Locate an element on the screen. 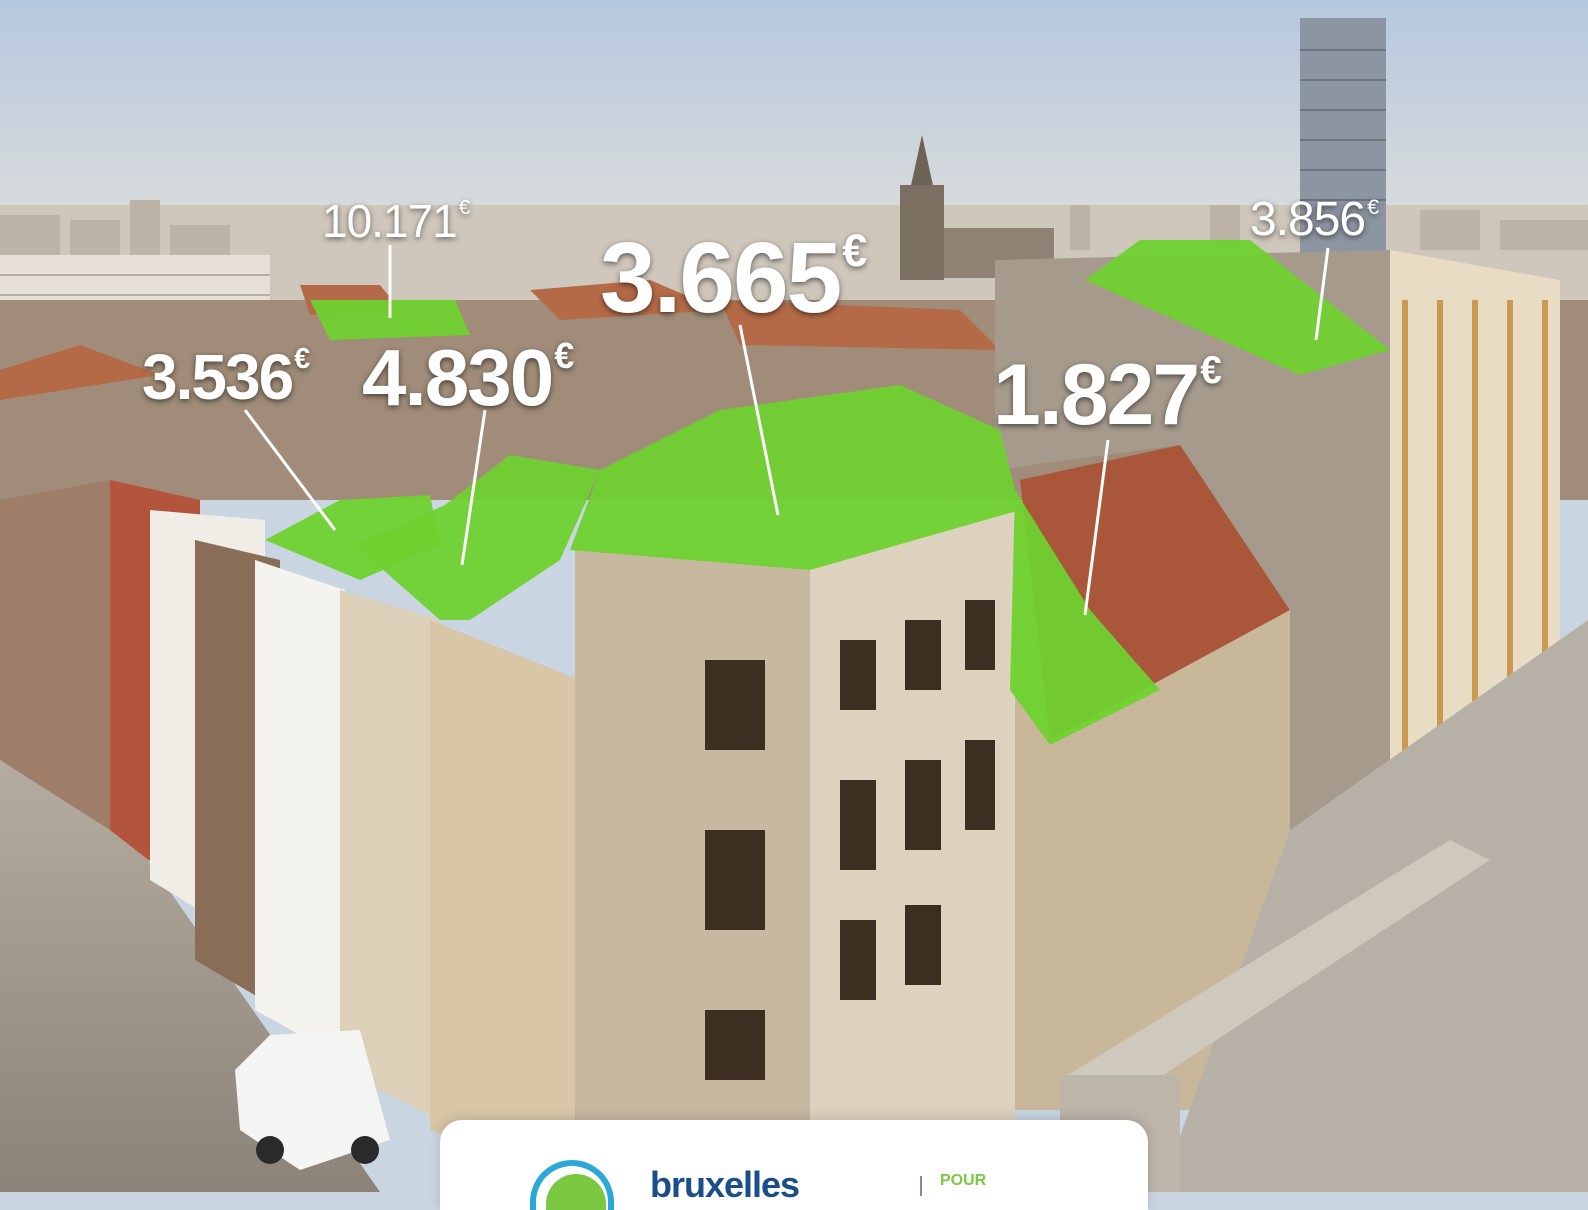  price-value: 3.536 is located at coordinates (218, 377).